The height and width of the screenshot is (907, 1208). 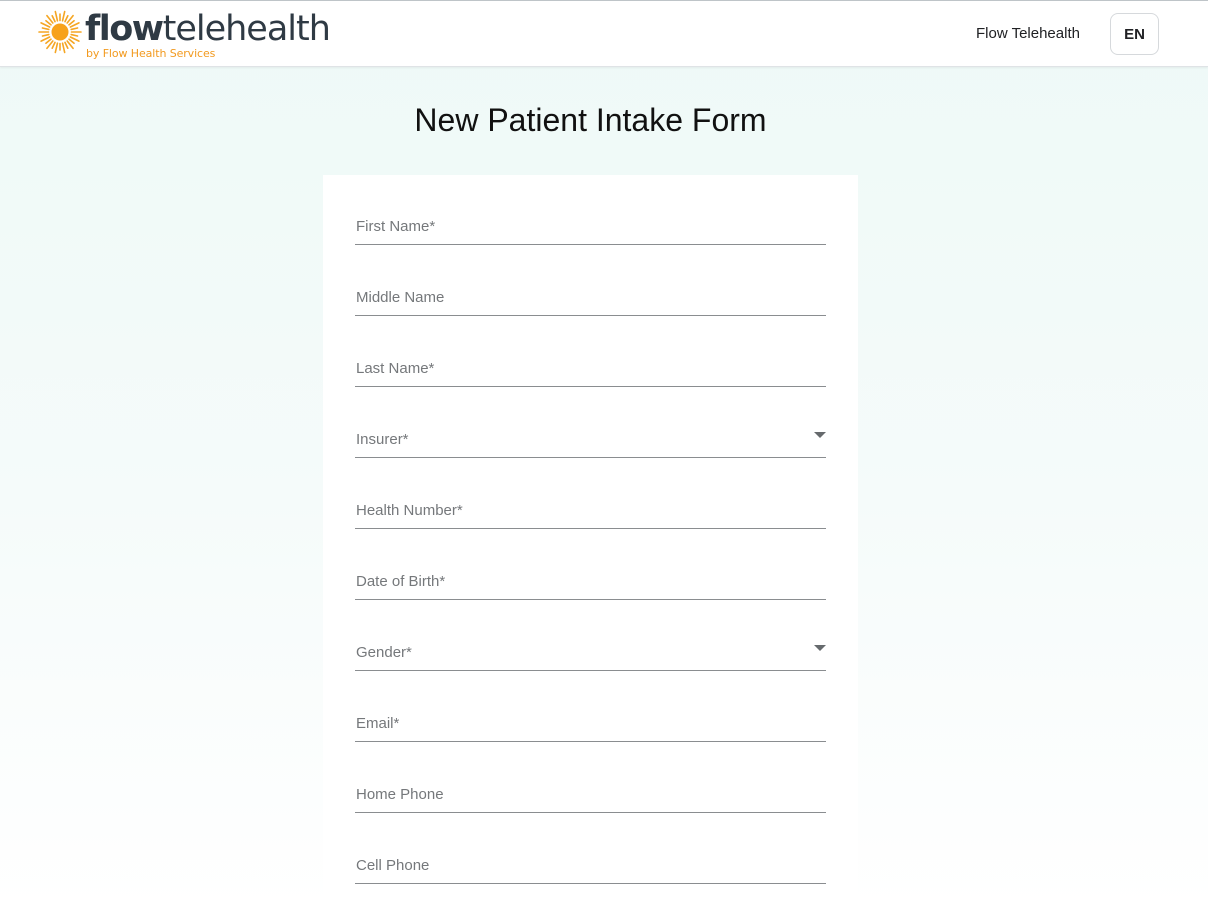 I want to click on email-input, so click(x=590, y=718).